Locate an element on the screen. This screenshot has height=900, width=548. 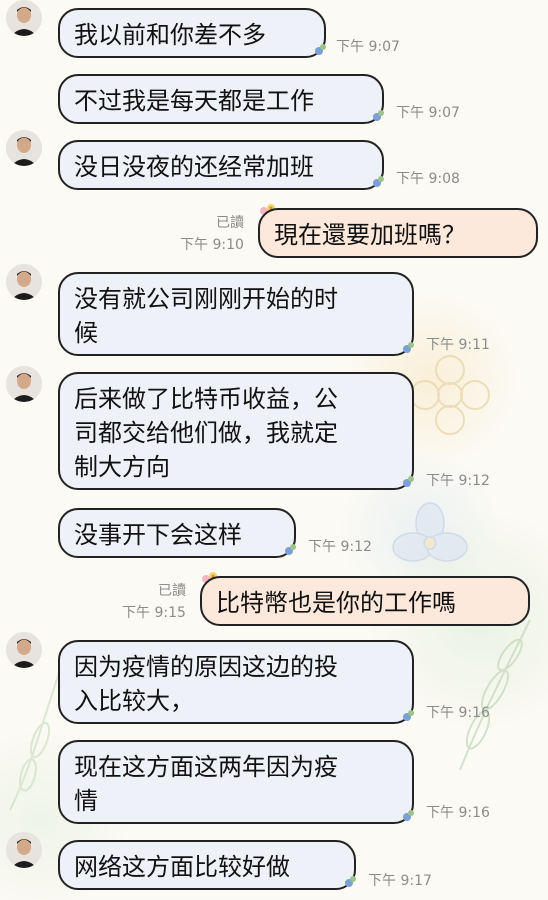
flower-decoration-icon is located at coordinates (430, 532).